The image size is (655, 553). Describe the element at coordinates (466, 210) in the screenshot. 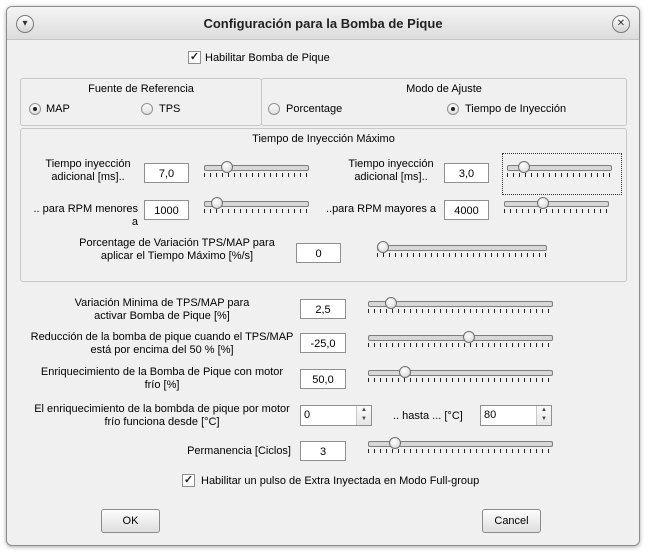

I see `rpm-high-input: 4000` at that location.